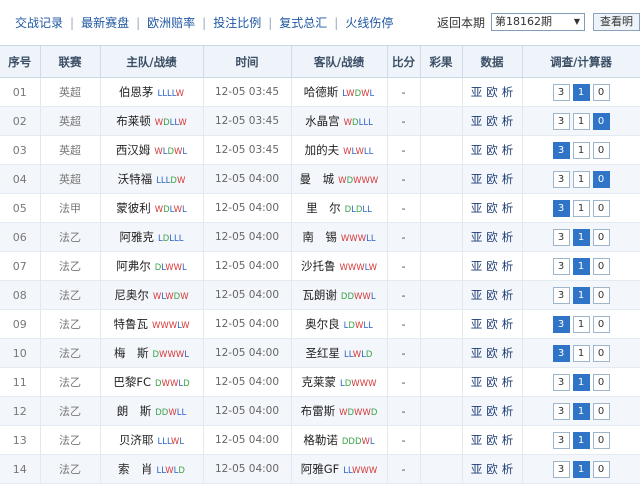 The image size is (640, 484). What do you see at coordinates (134, 411) in the screenshot?
I see `home-team: 朗 斯` at bounding box center [134, 411].